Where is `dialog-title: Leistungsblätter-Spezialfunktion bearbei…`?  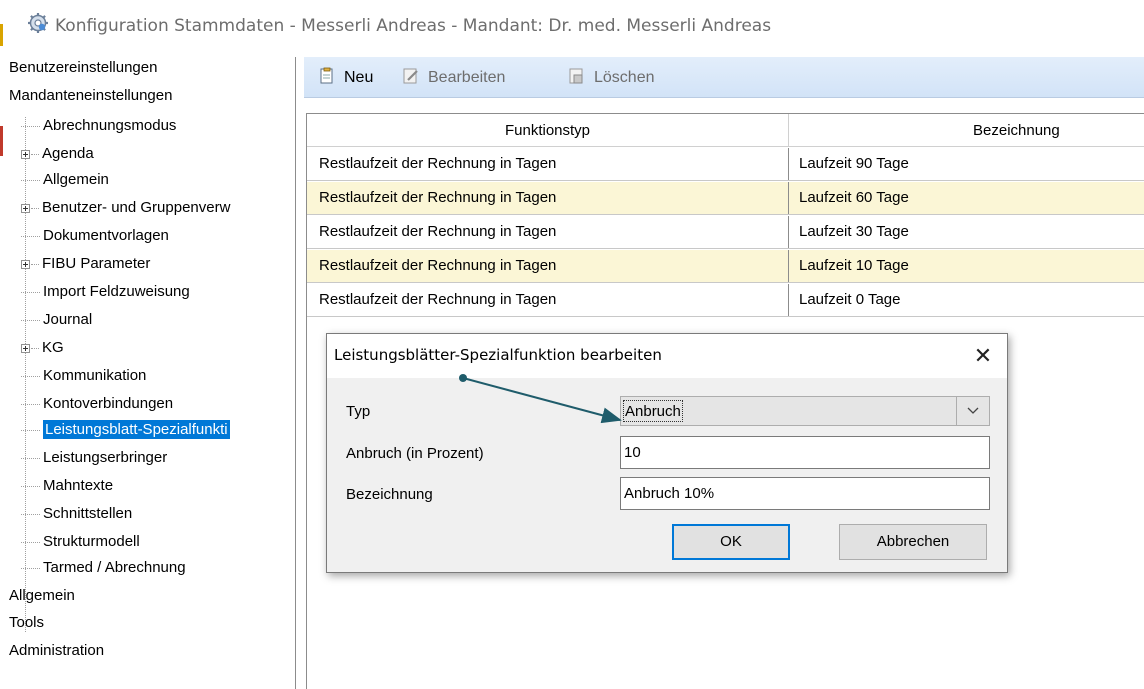 dialog-title: Leistungsblätter-Spezialfunktion bearbei… is located at coordinates (498, 355).